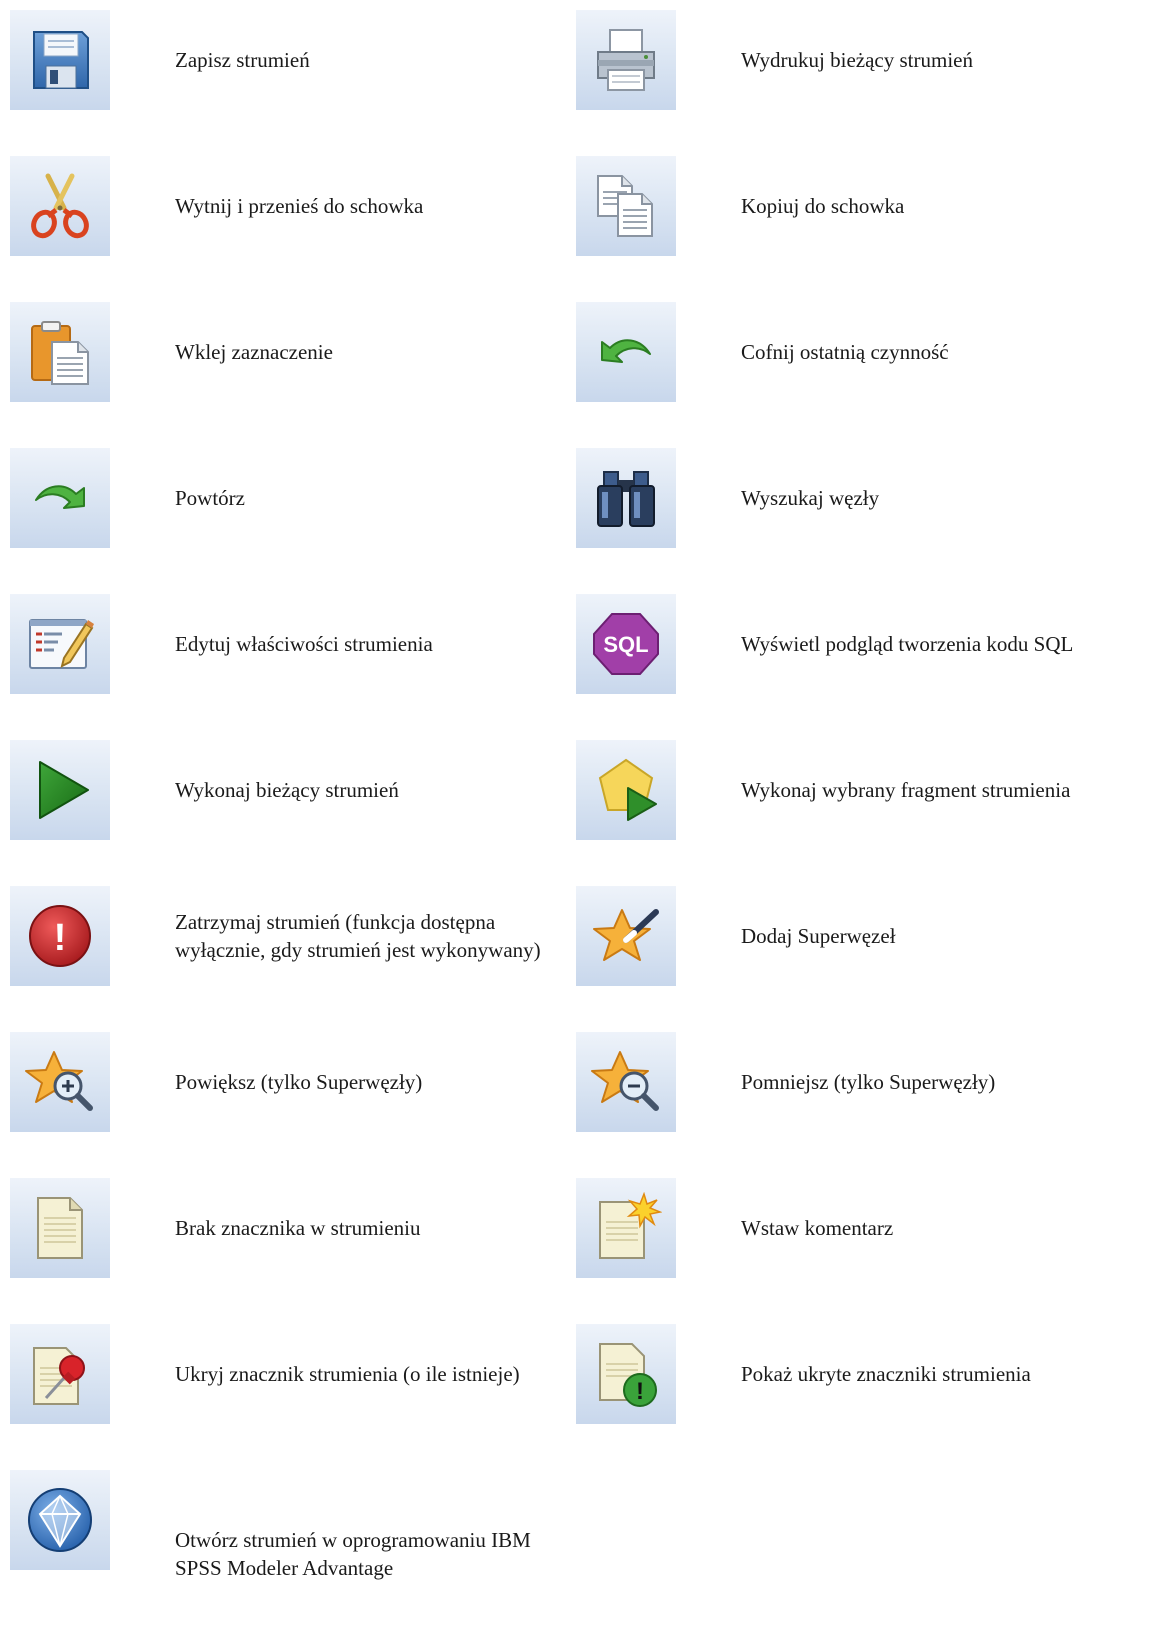  What do you see at coordinates (817, 1228) in the screenshot?
I see `legend-label: Wstaw komentarz` at bounding box center [817, 1228].